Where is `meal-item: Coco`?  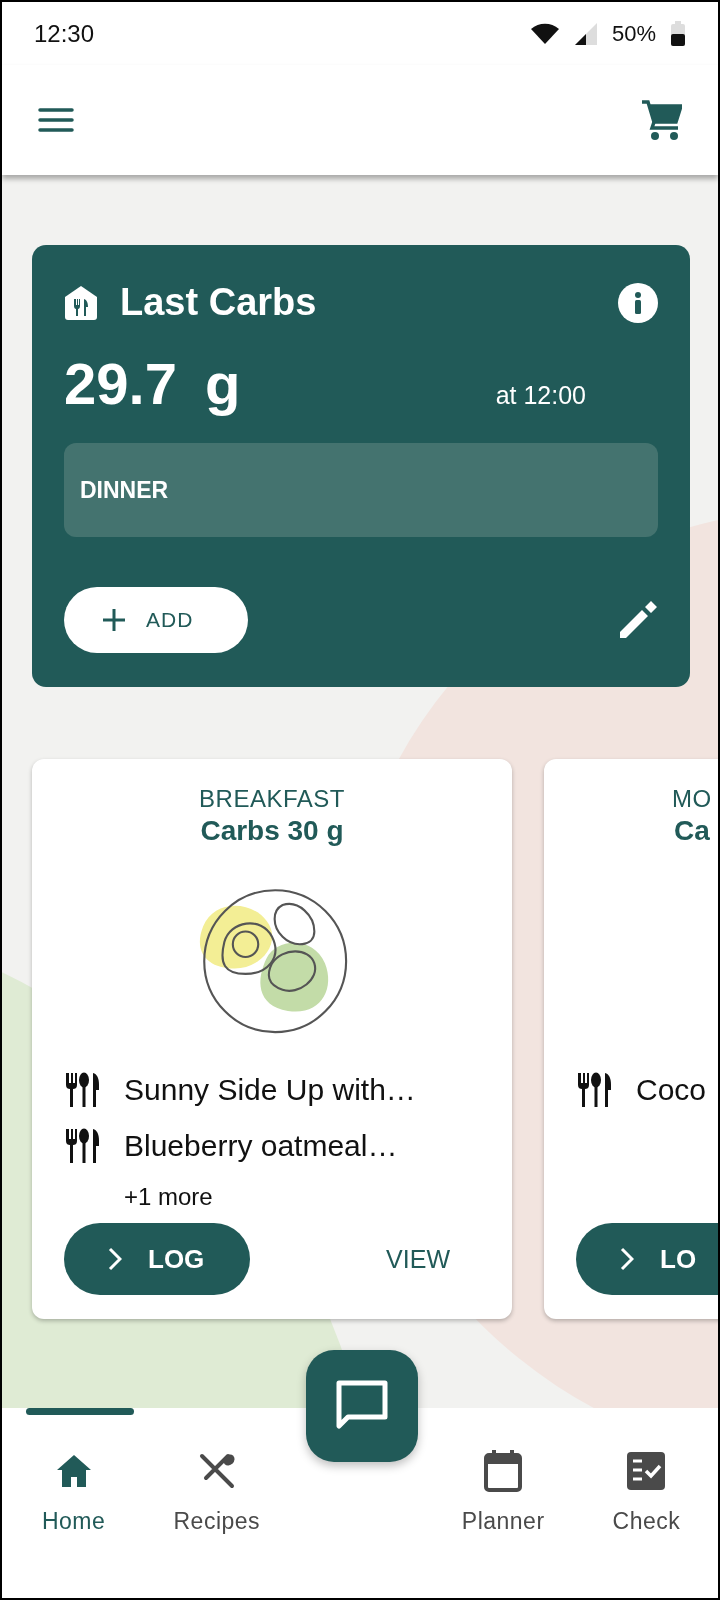
meal-item: Coco is located at coordinates (671, 1090).